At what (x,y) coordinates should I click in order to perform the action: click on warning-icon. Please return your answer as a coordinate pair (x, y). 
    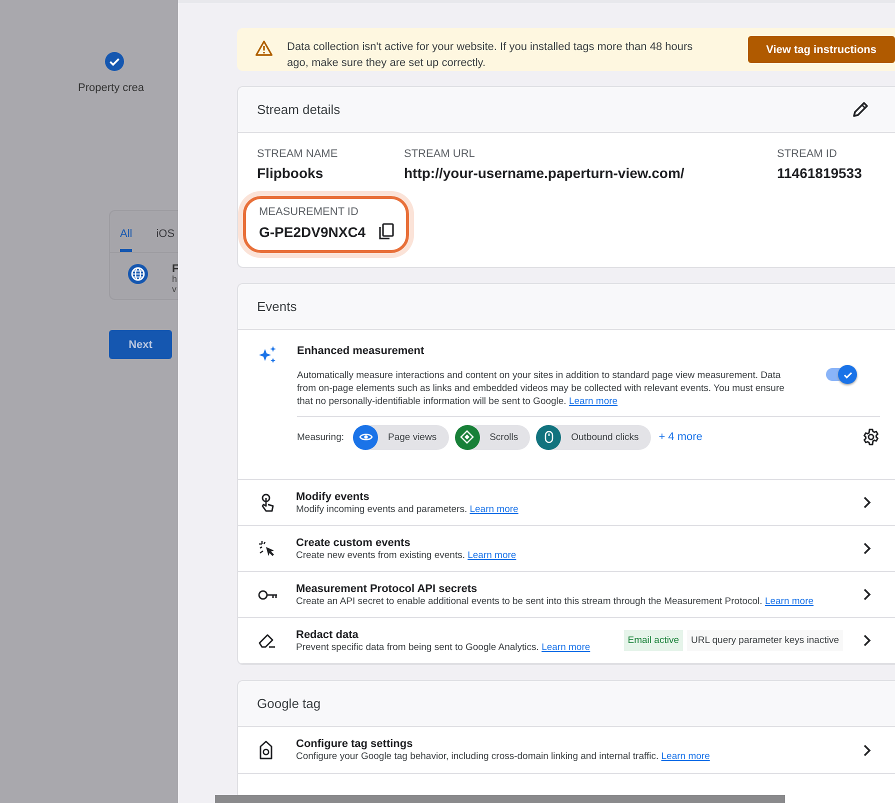
    Looking at the image, I should click on (264, 48).